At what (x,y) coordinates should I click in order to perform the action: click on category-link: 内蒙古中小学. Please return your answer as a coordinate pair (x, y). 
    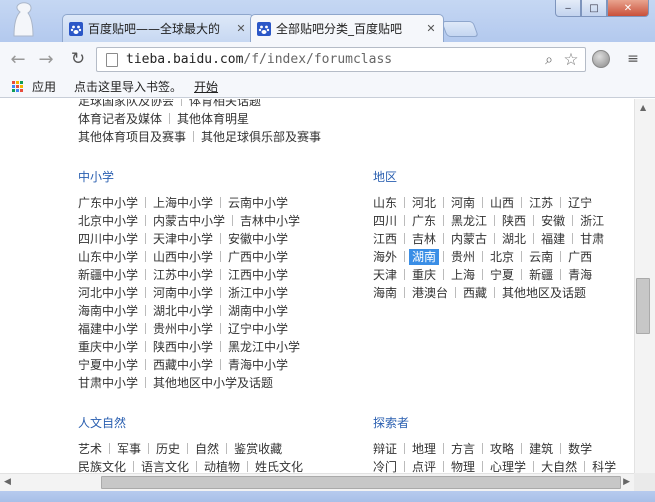
    Looking at the image, I should click on (189, 221).